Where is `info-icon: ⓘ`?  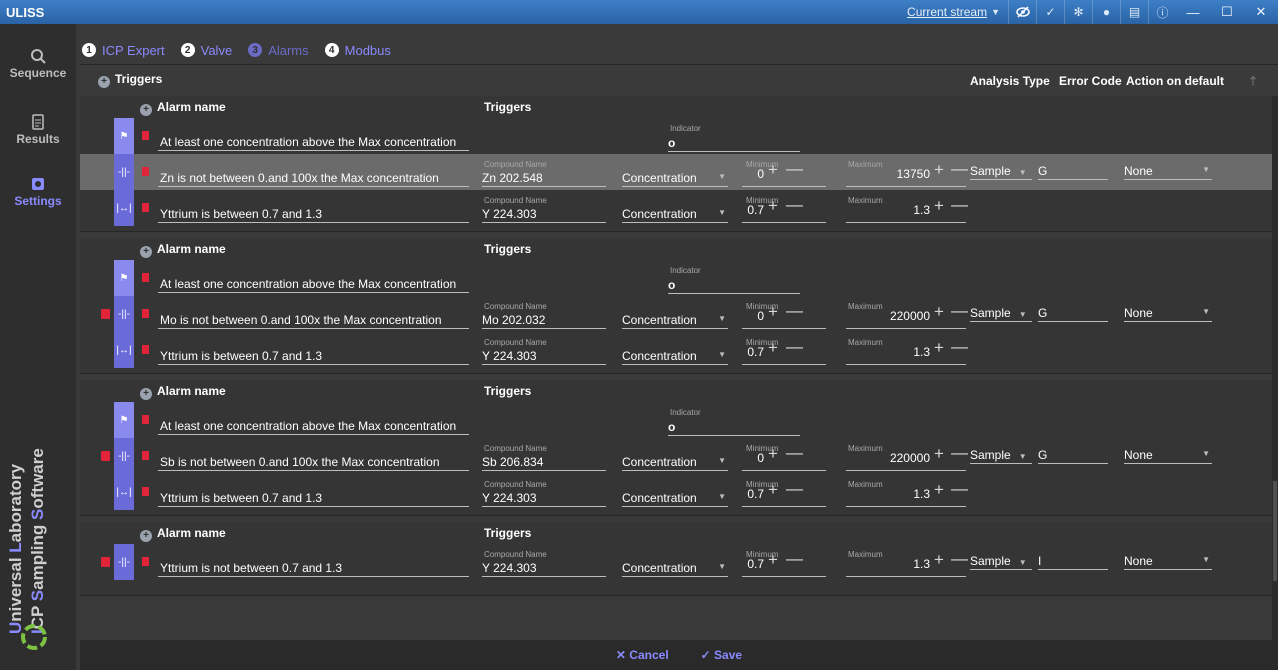 info-icon: ⓘ is located at coordinates (1162, 12).